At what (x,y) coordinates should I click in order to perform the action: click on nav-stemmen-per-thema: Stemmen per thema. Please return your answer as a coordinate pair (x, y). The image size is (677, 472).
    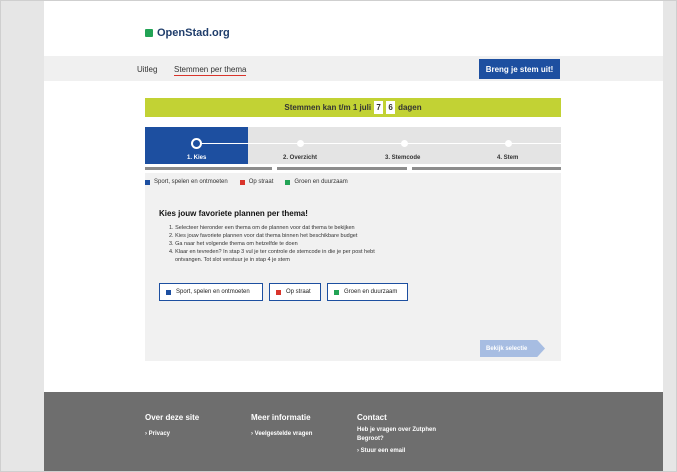
    Looking at the image, I should click on (210, 70).